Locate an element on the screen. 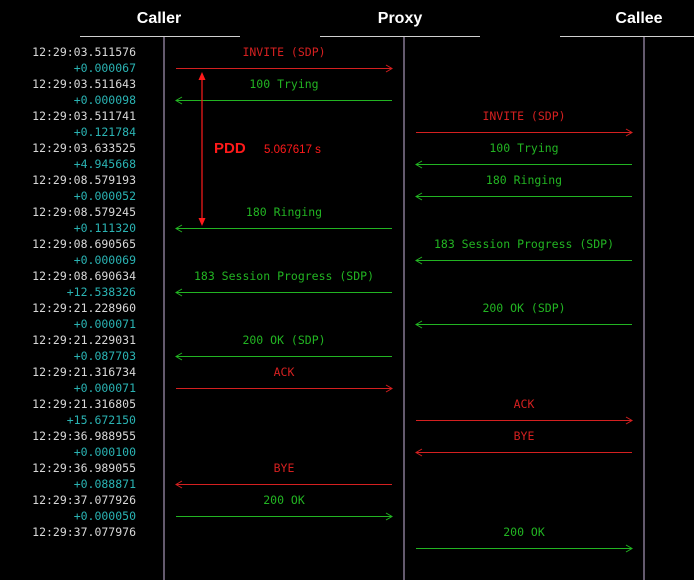 Image resolution: width=694 pixels, height=580 pixels. timestamp: 12:29:21.316805 is located at coordinates (84, 404).